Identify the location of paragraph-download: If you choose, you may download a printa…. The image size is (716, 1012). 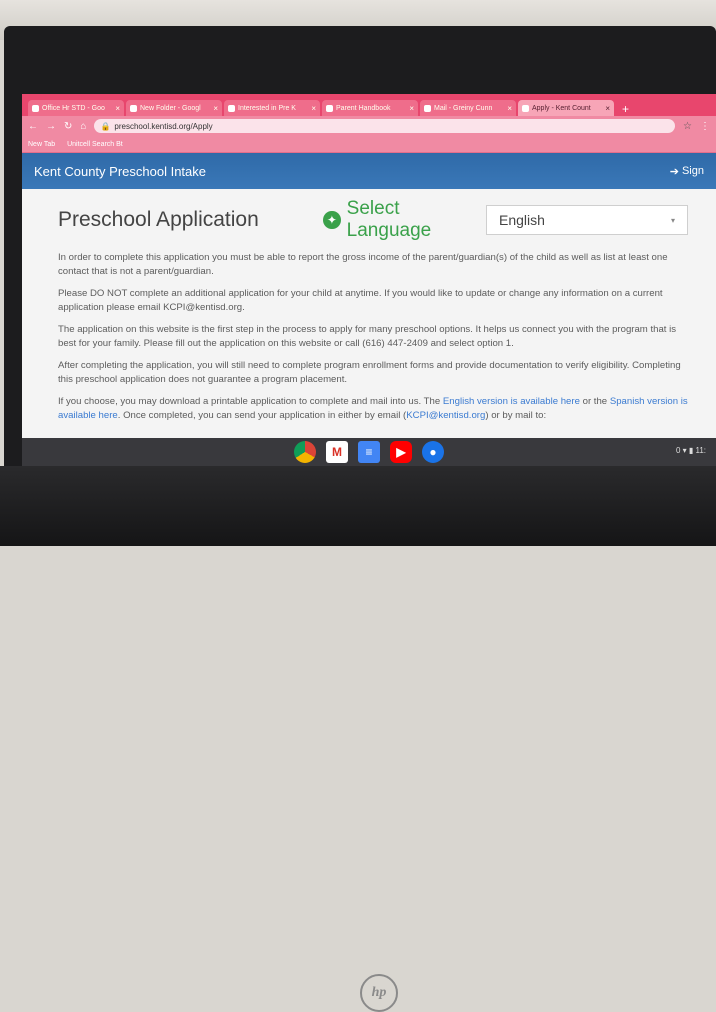
(373, 408).